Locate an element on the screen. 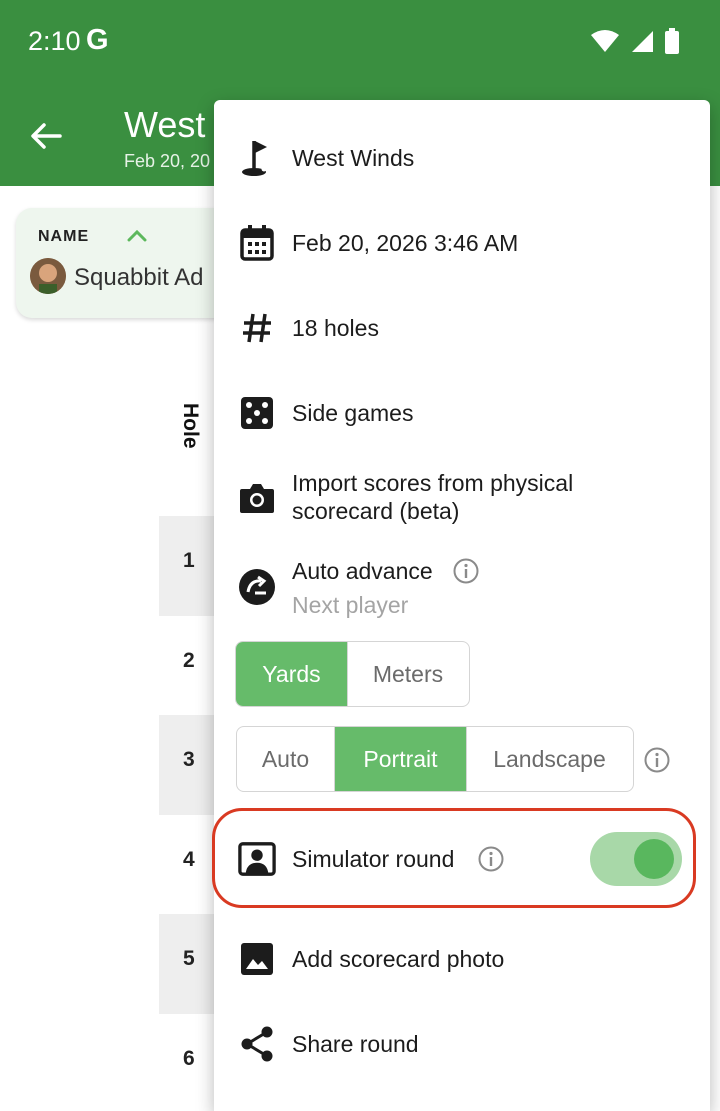 The width and height of the screenshot is (720, 1111). table-row: 6 is located at coordinates (189, 1062).